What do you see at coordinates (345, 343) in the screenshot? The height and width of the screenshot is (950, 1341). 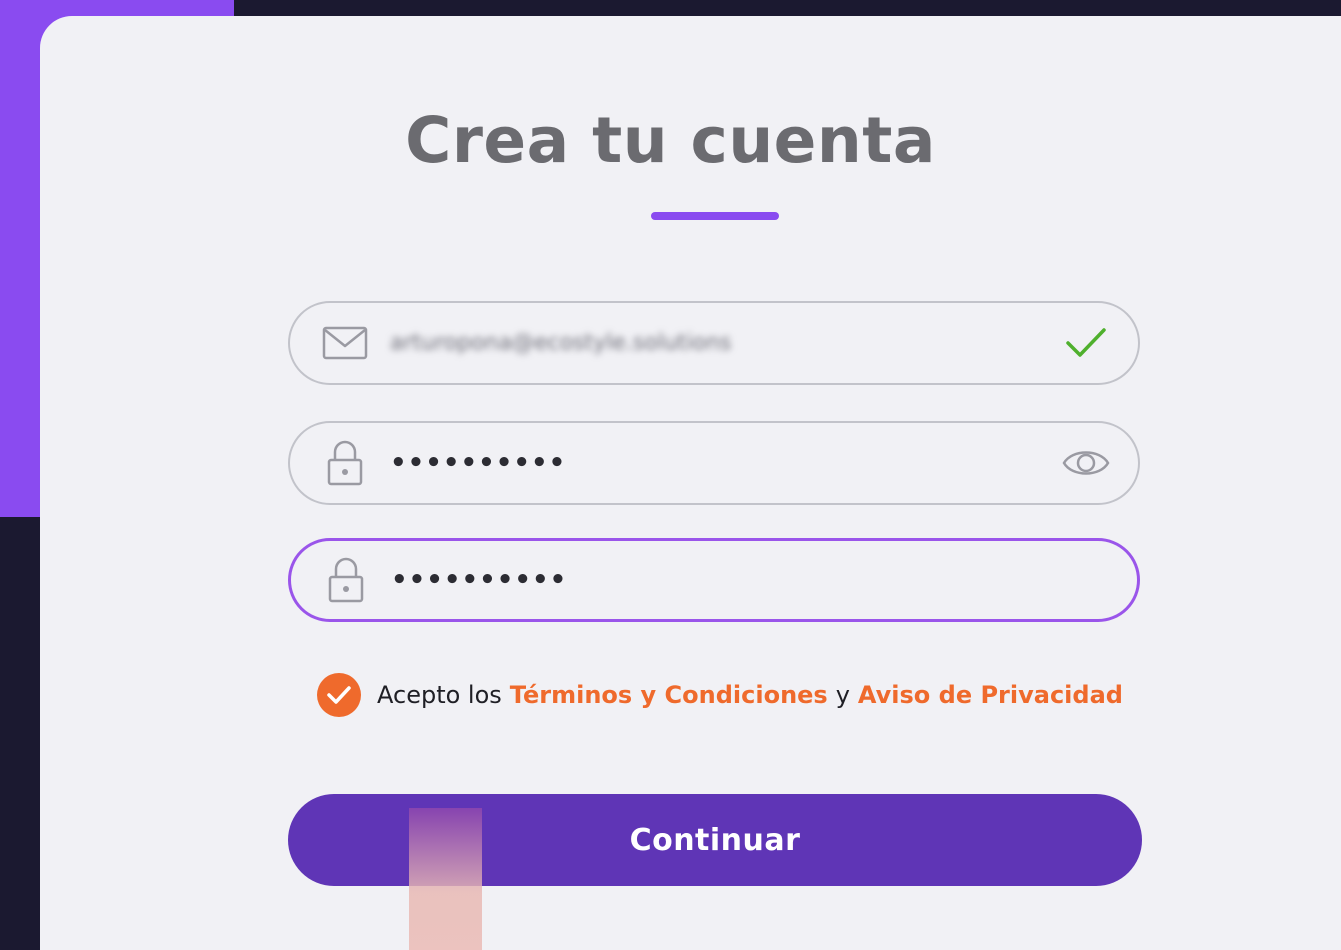 I see `mail-icon` at bounding box center [345, 343].